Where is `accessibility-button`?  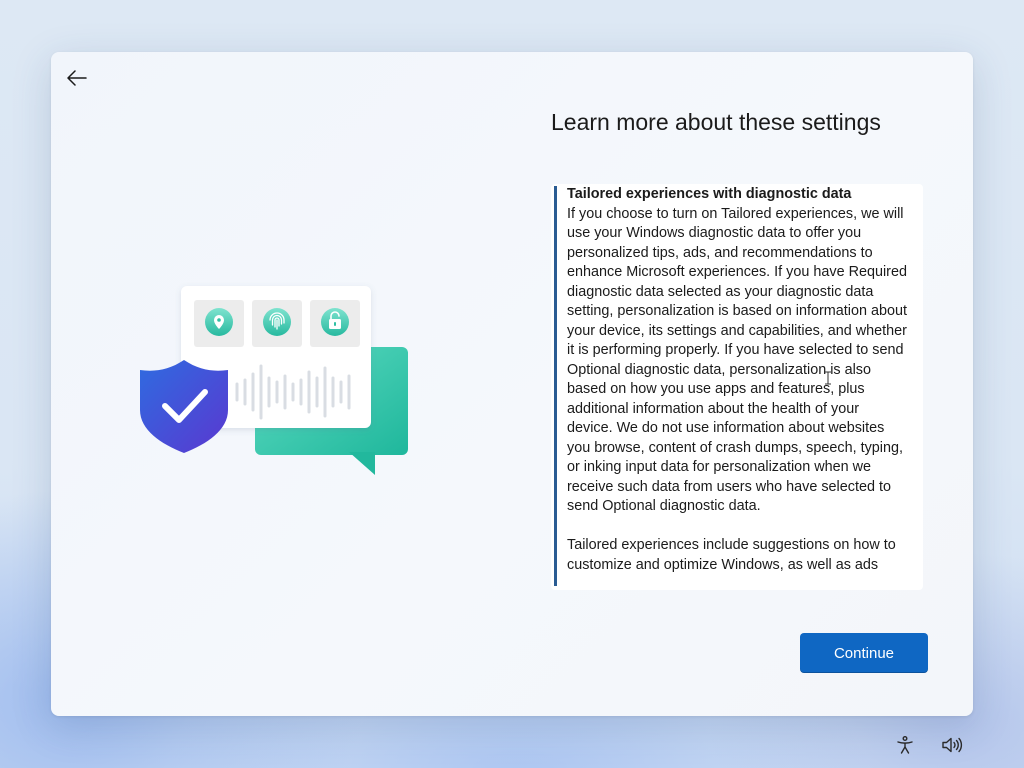 accessibility-button is located at coordinates (905, 745).